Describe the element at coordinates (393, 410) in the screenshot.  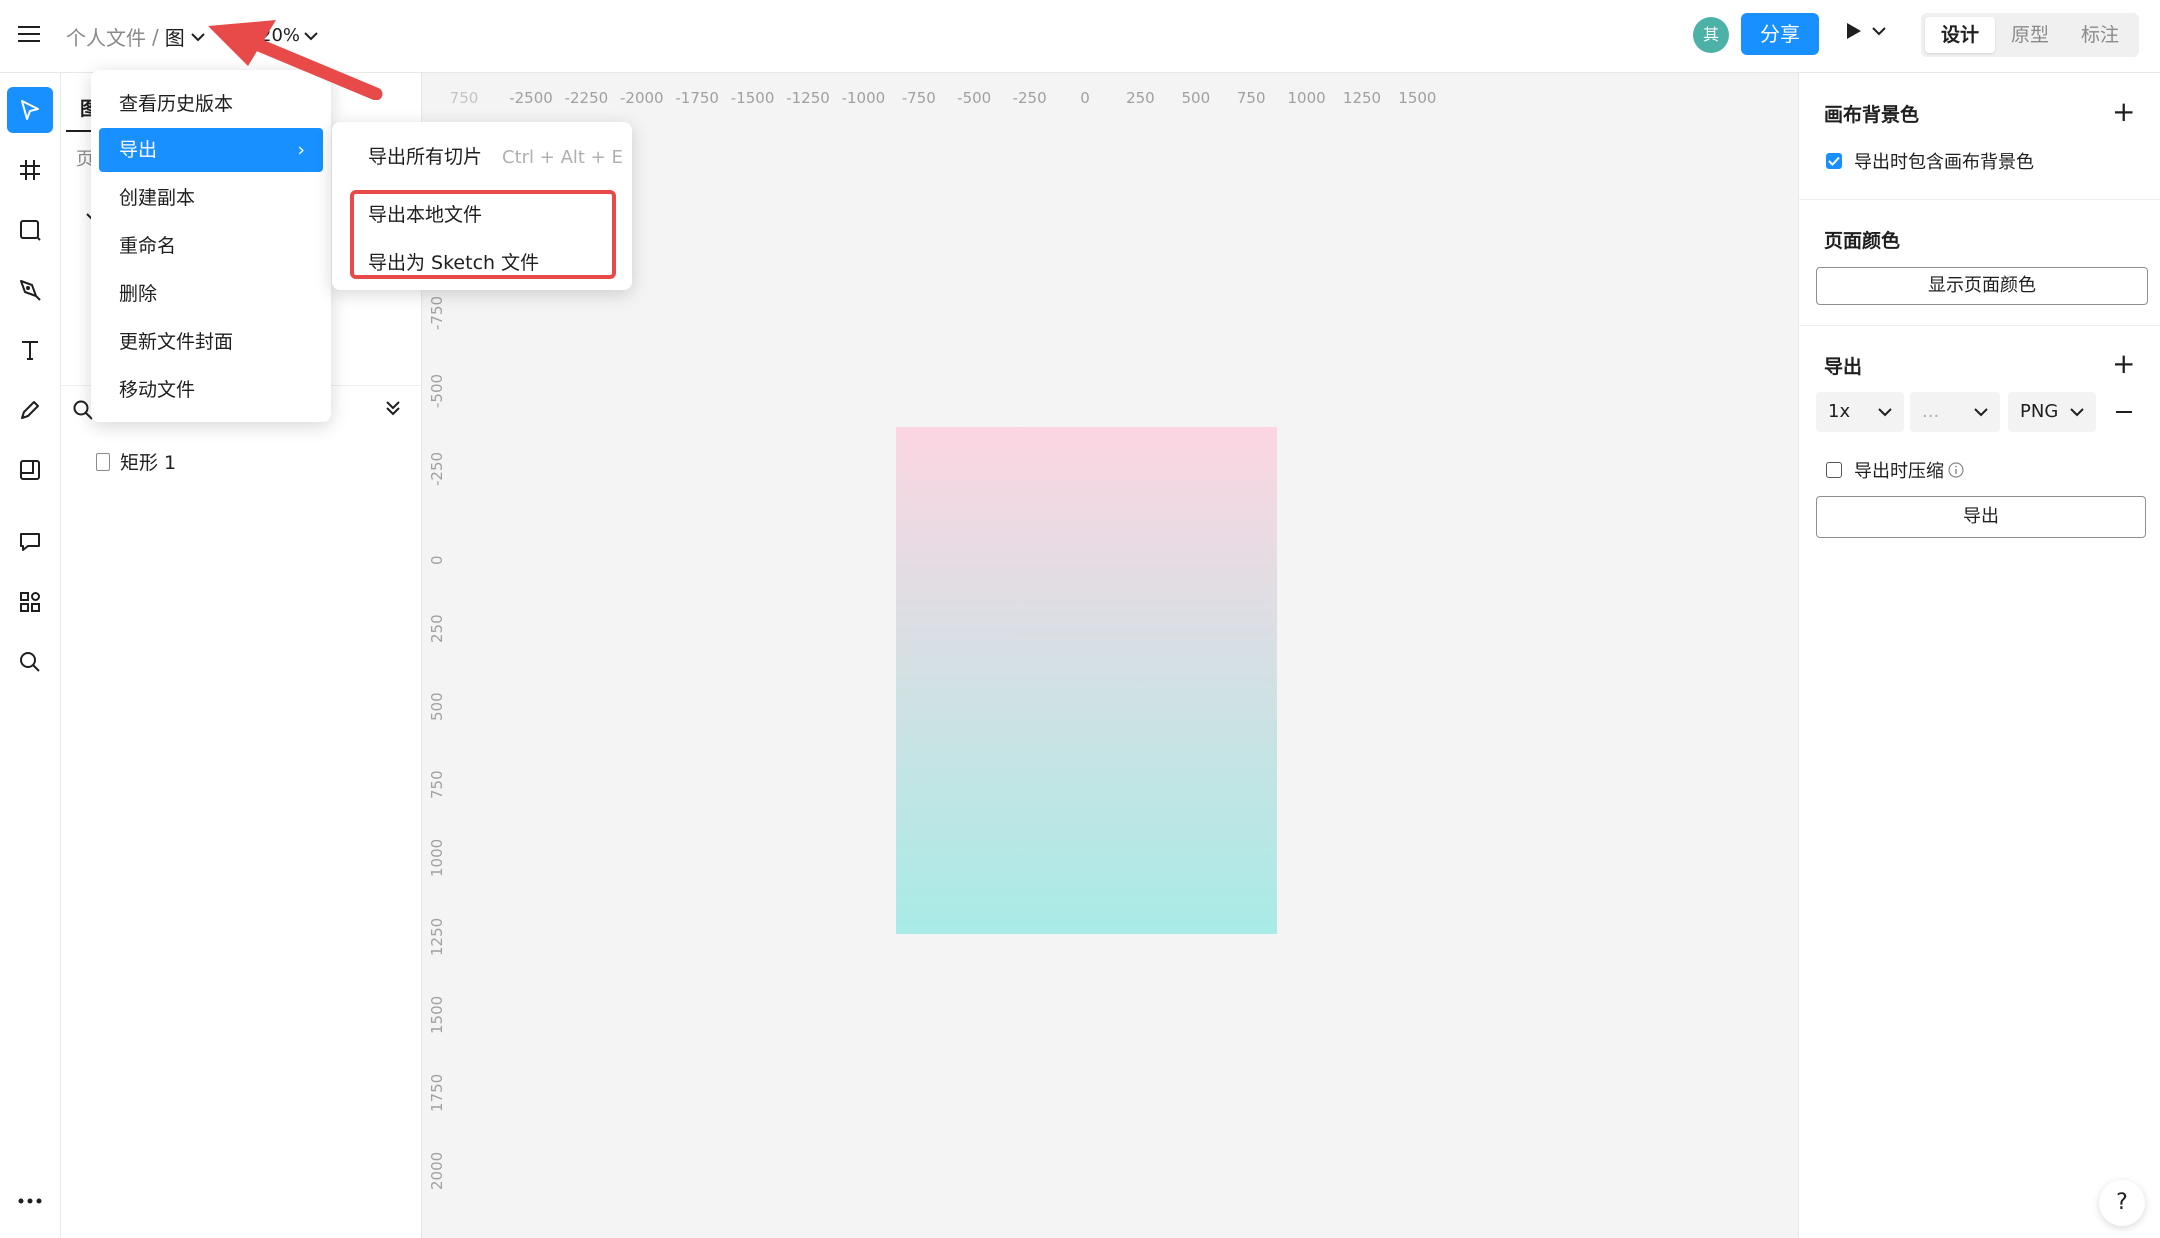
I see `collapse-all-icon` at that location.